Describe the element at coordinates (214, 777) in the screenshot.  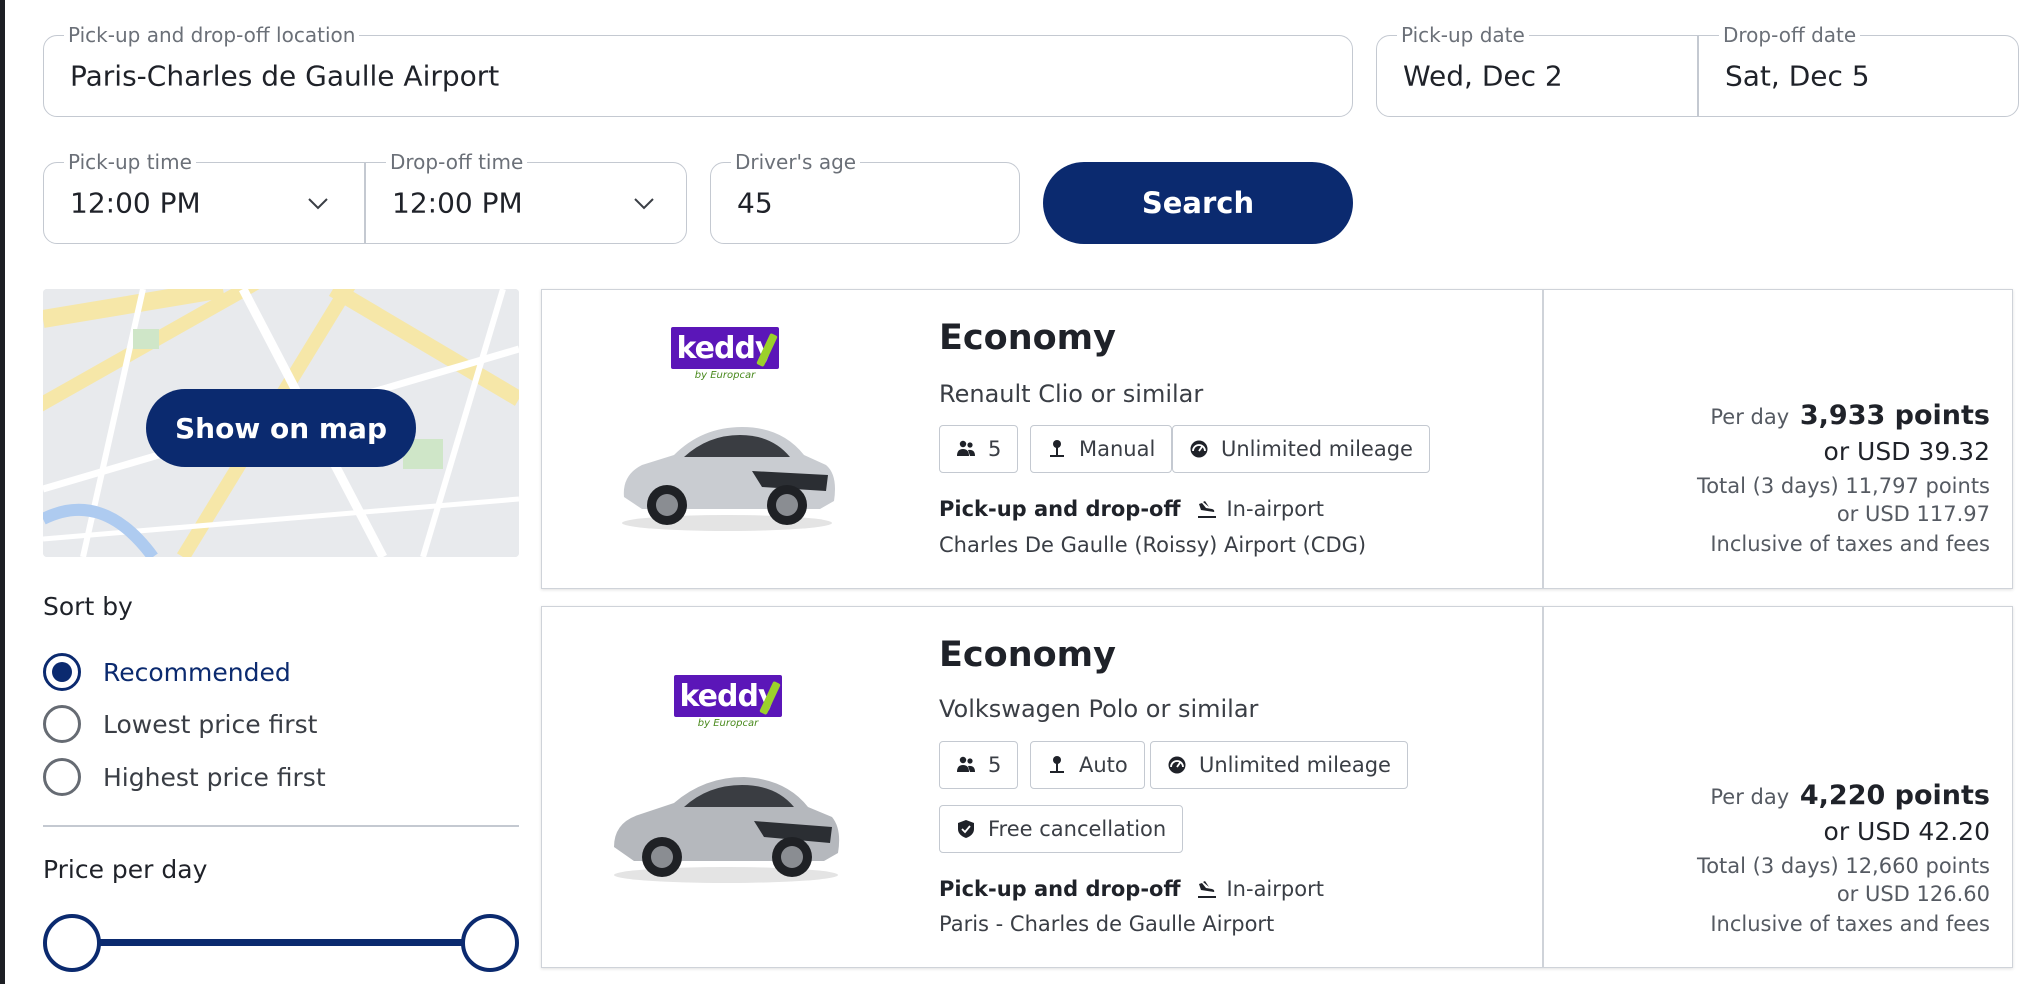
I see `sort-option-label: Highest price first` at that location.